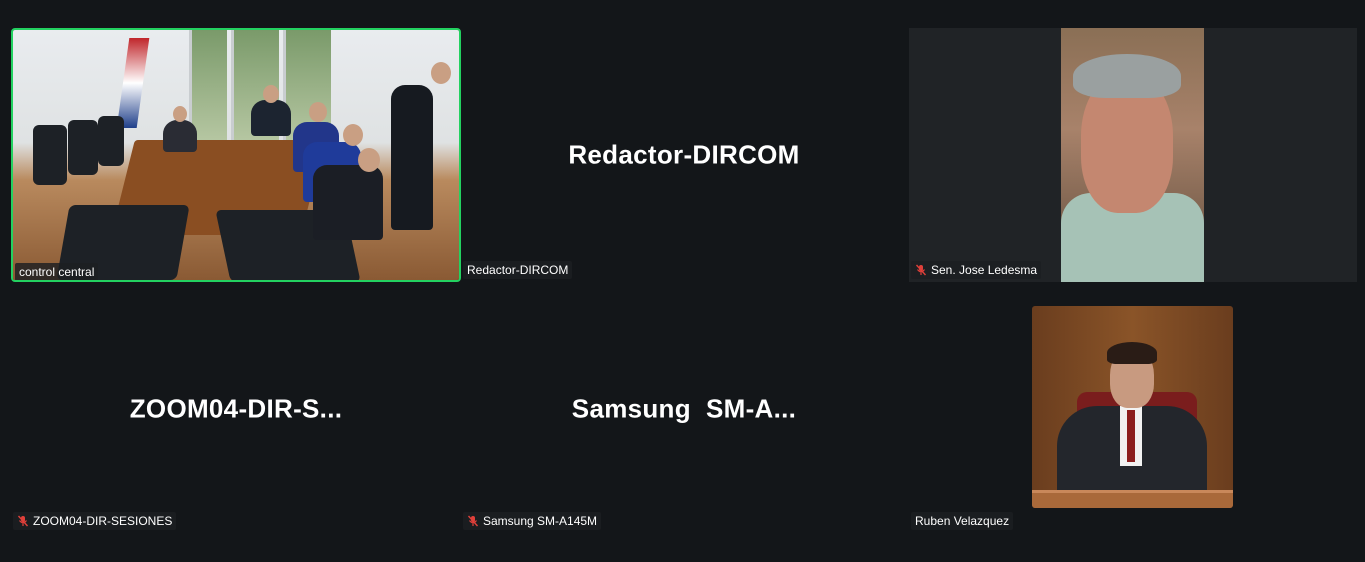 This screenshot has width=1365, height=562. Describe the element at coordinates (133, 83) in the screenshot. I see `flag` at that location.